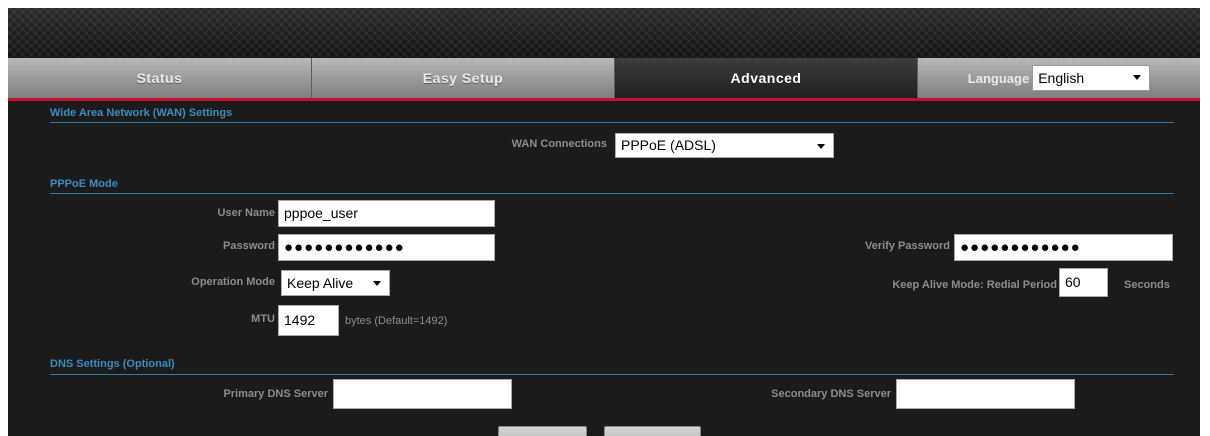 The width and height of the screenshot is (1210, 436). I want to click on accent-divider, so click(604, 99).